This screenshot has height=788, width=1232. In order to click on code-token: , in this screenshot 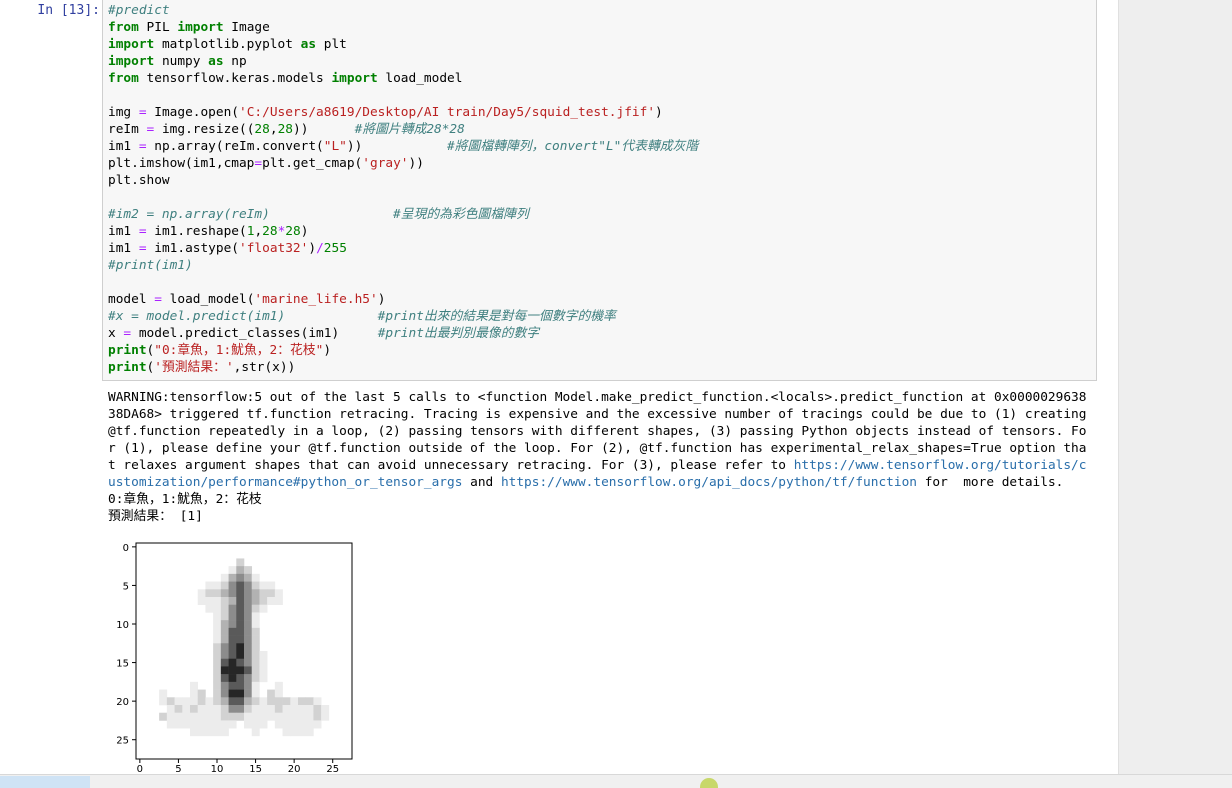, I will do `click(258, 231)`.